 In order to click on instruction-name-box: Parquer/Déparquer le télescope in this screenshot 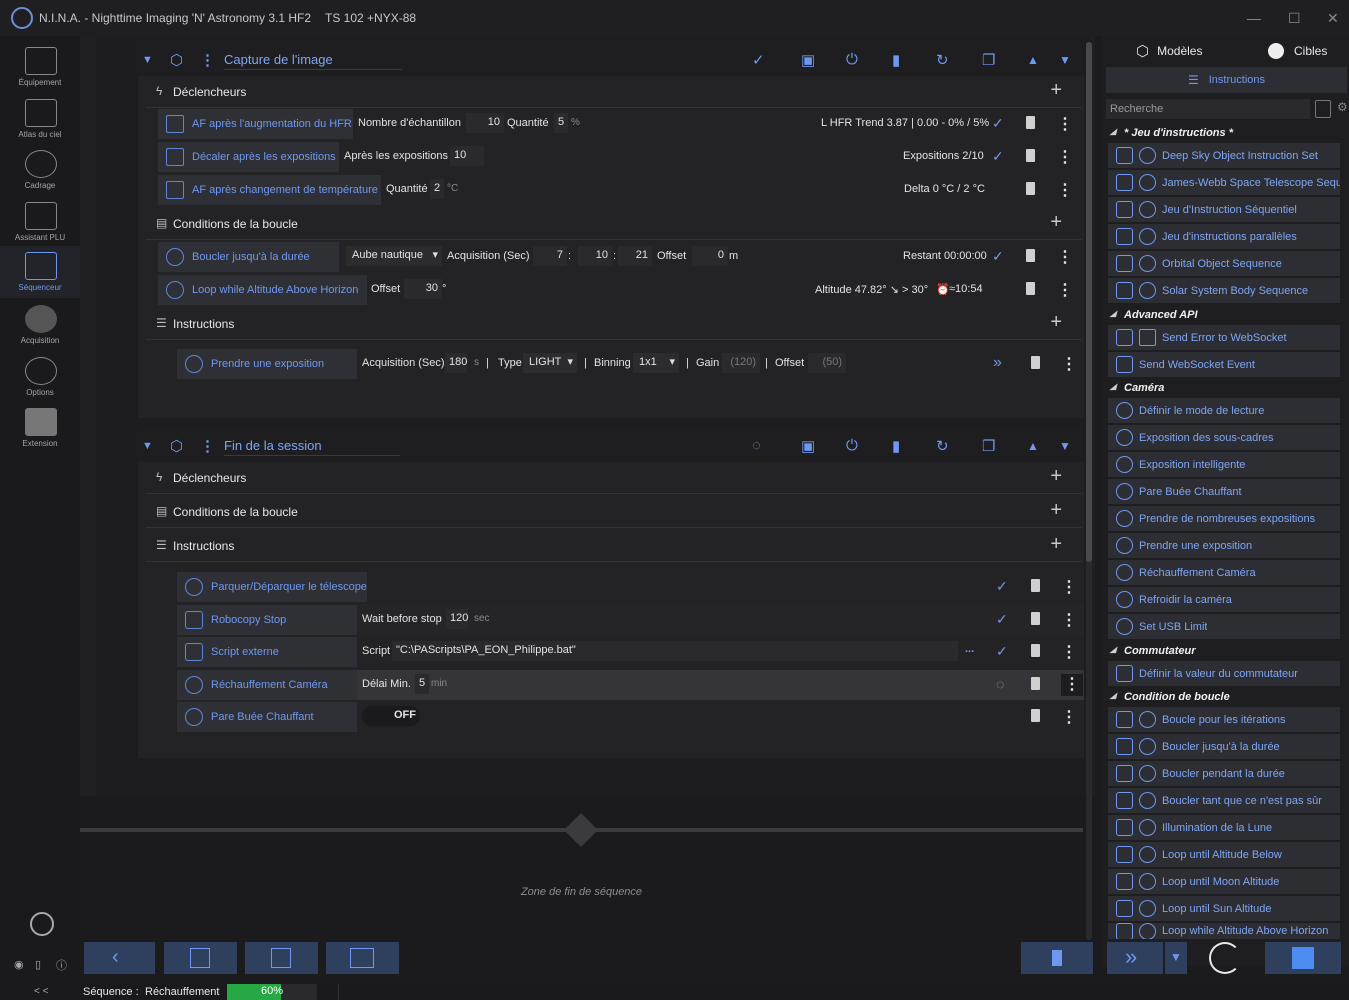, I will do `click(272, 587)`.